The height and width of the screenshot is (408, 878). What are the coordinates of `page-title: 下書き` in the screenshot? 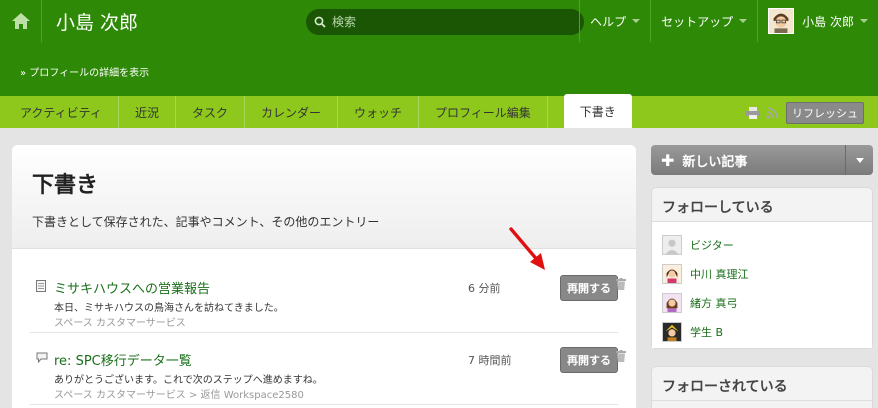 It's located at (65, 185).